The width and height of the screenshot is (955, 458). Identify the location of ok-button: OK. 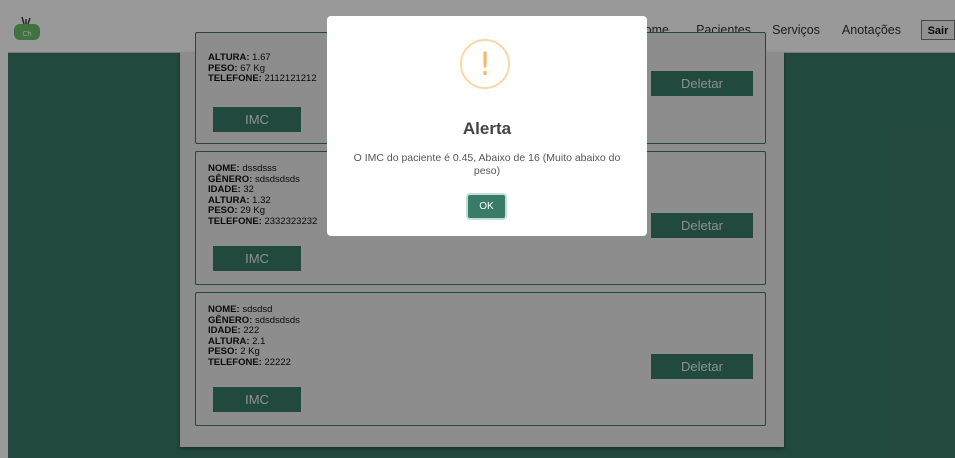
(486, 206).